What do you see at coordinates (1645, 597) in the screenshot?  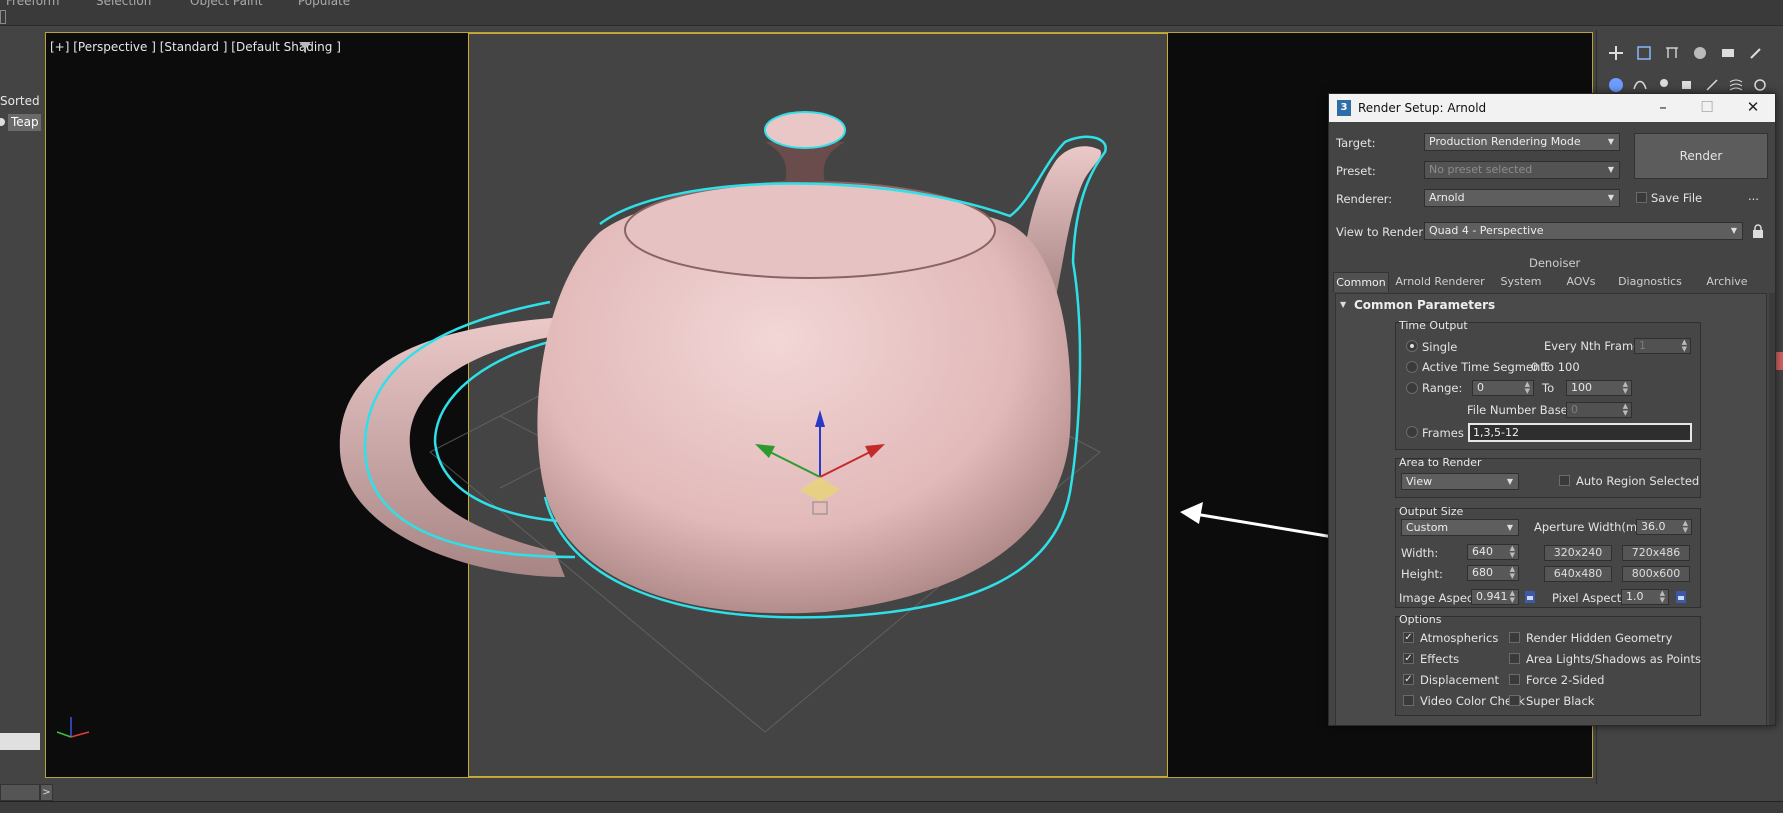 I see `pixel-aspect-spinner: 1.0 ▲ ▼` at bounding box center [1645, 597].